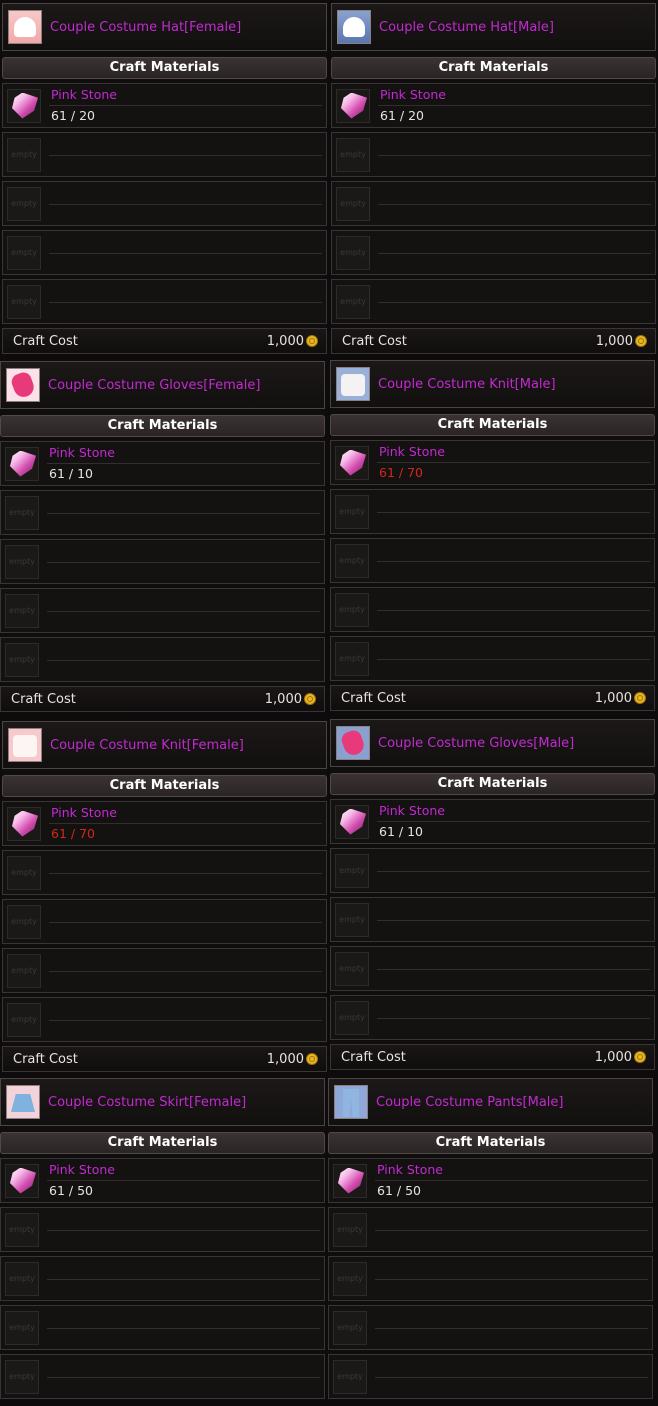  I want to click on gloves-male-icon, so click(353, 743).